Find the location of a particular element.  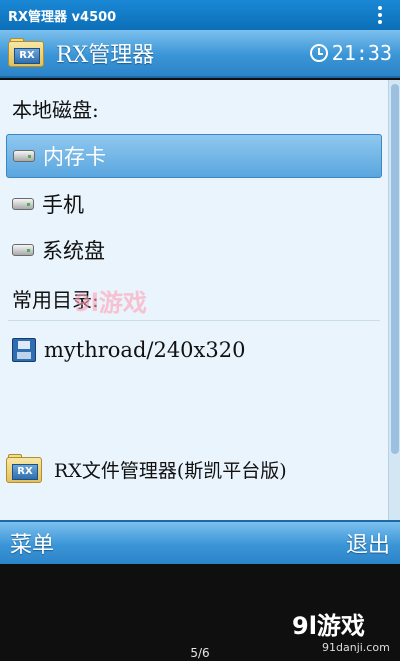

watermark-overlay: 9l游戏 is located at coordinates (110, 303).